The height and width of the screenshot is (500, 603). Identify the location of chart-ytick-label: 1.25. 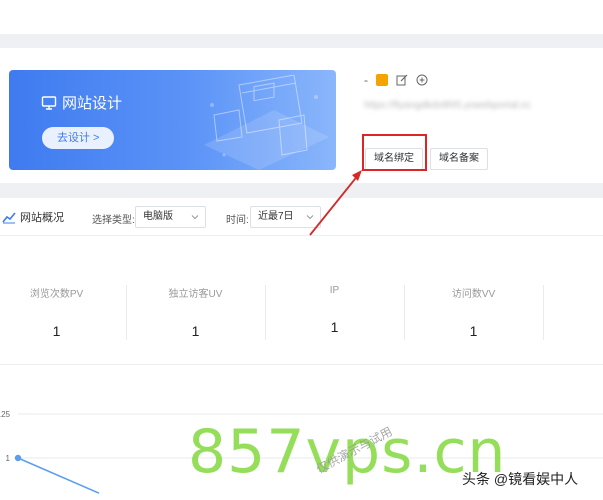
(5, 414).